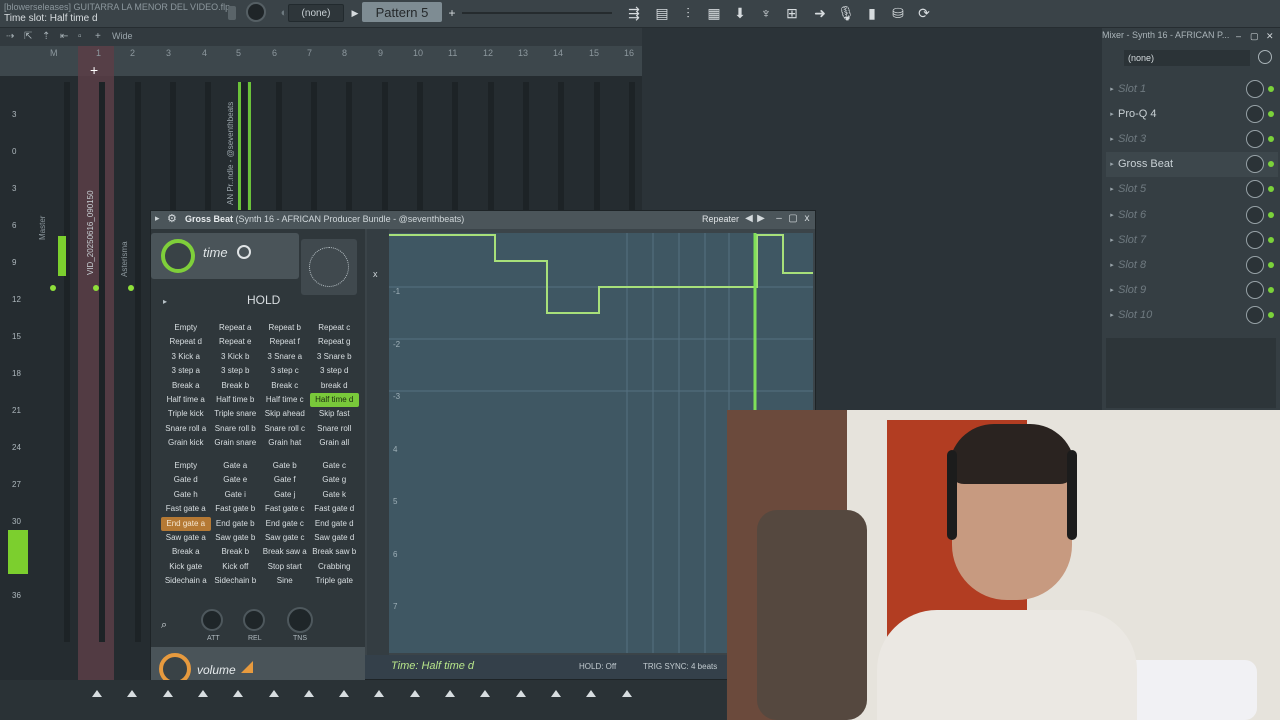 This screenshot has width=1280, height=720. I want to click on preset-item: Break b, so click(236, 552).